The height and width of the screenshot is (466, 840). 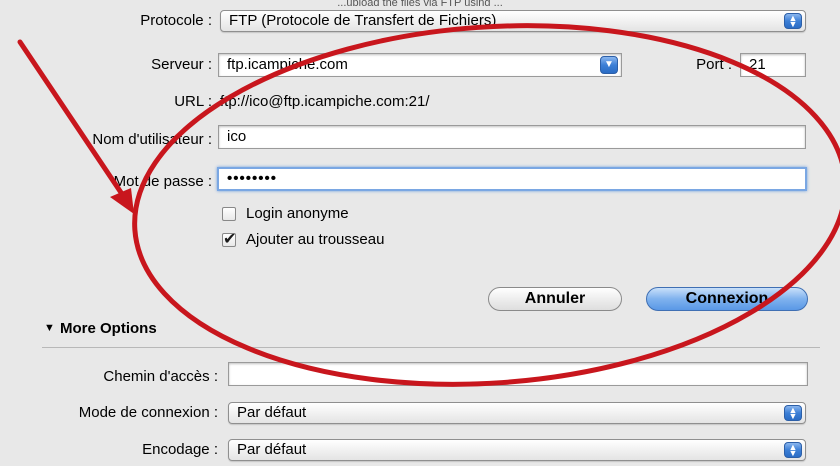 What do you see at coordinates (73, 121) in the screenshot?
I see `annotation-arrow-shaft` at bounding box center [73, 121].